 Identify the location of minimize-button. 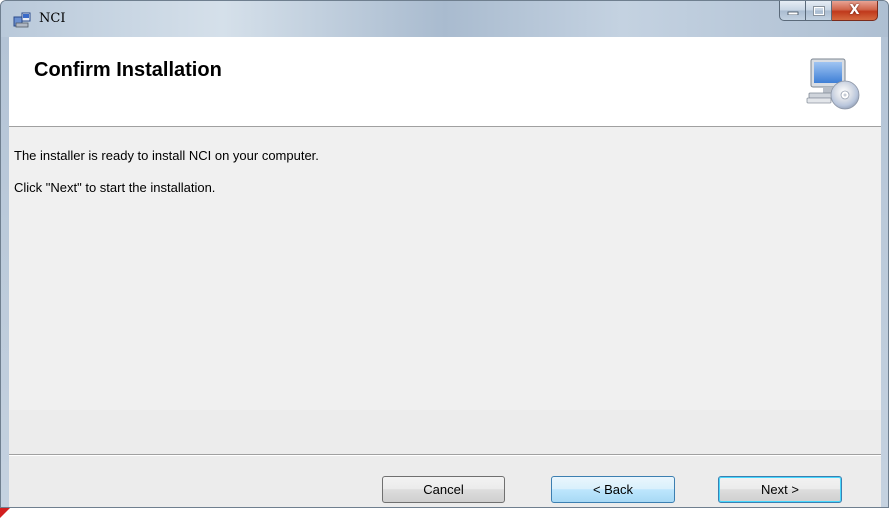
(792, 11).